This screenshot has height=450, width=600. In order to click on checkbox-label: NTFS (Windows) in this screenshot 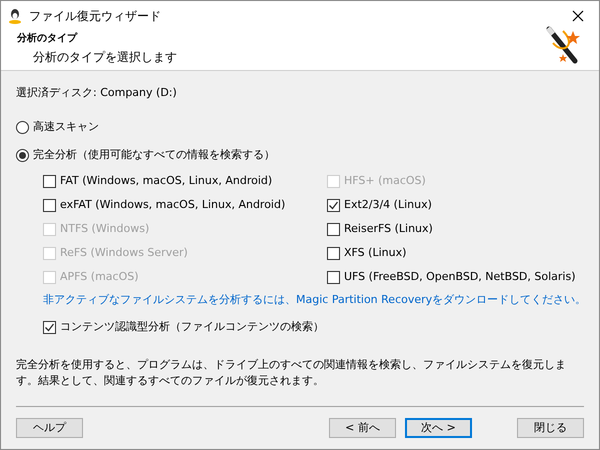, I will do `click(105, 228)`.